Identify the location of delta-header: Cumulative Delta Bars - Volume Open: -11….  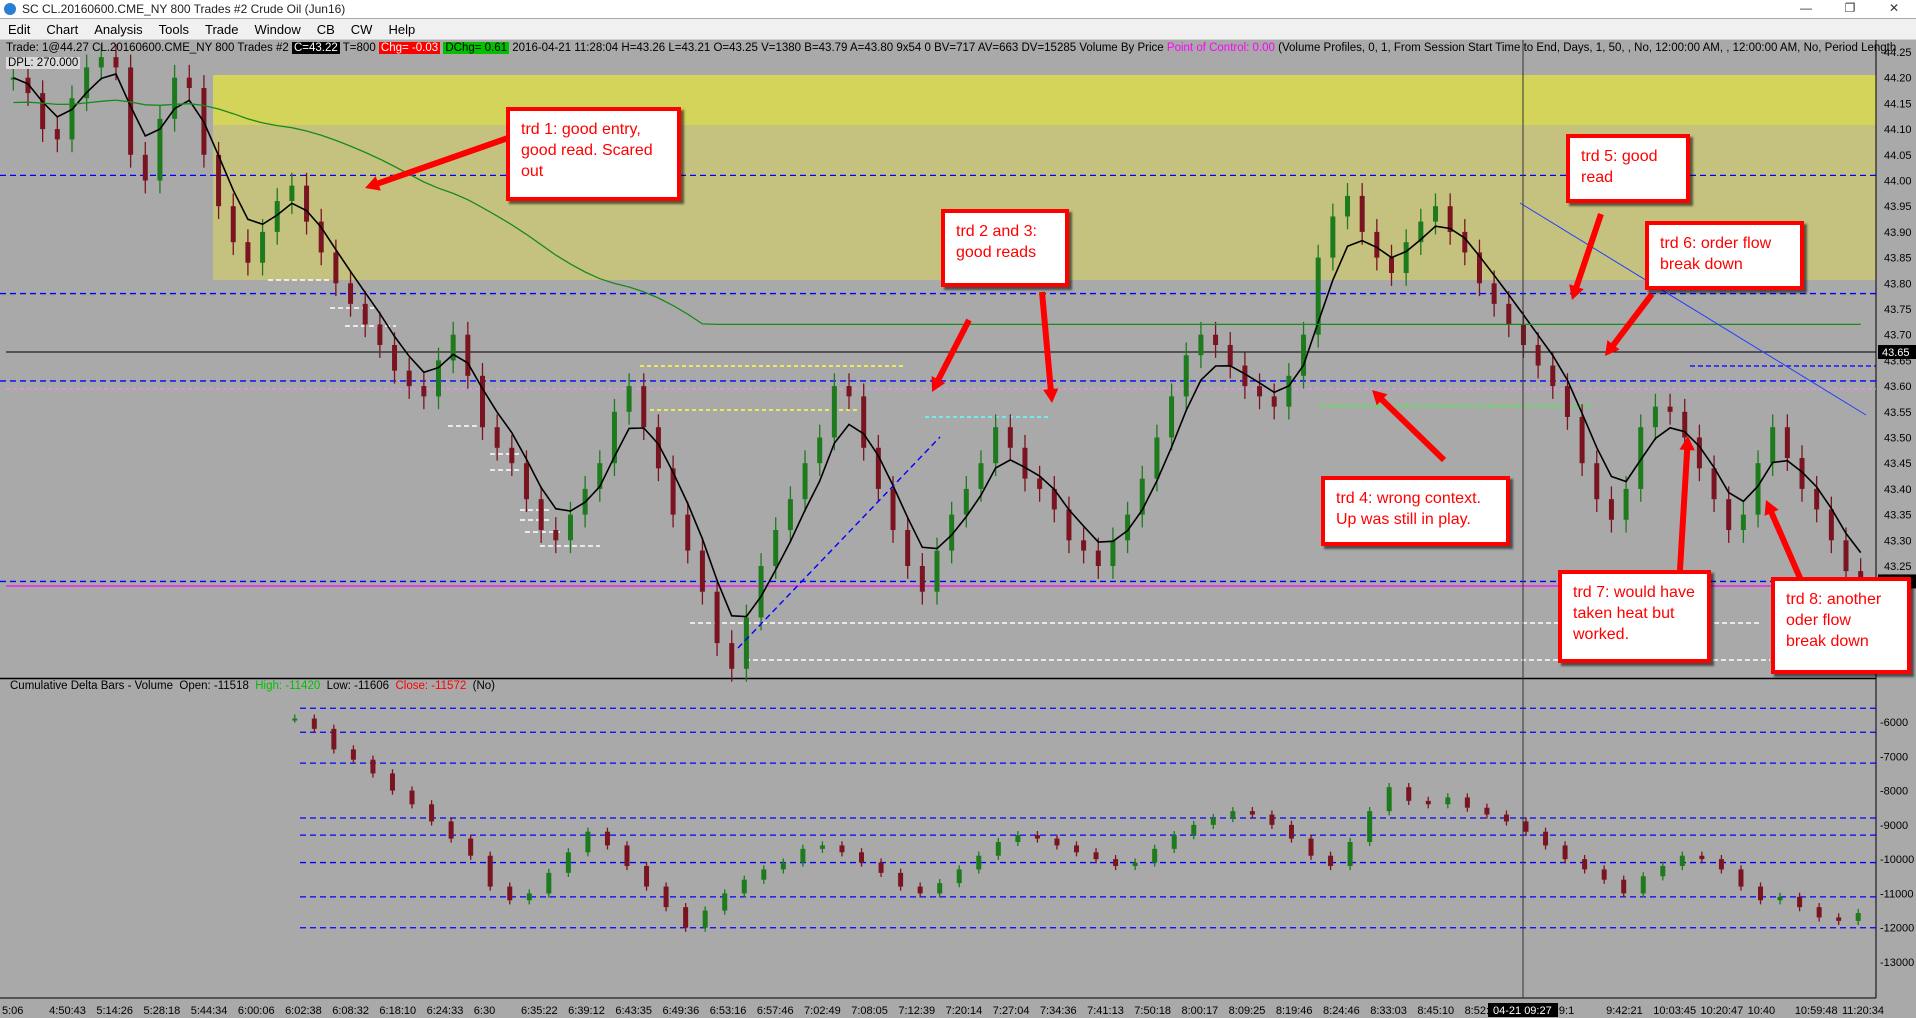
(252, 686).